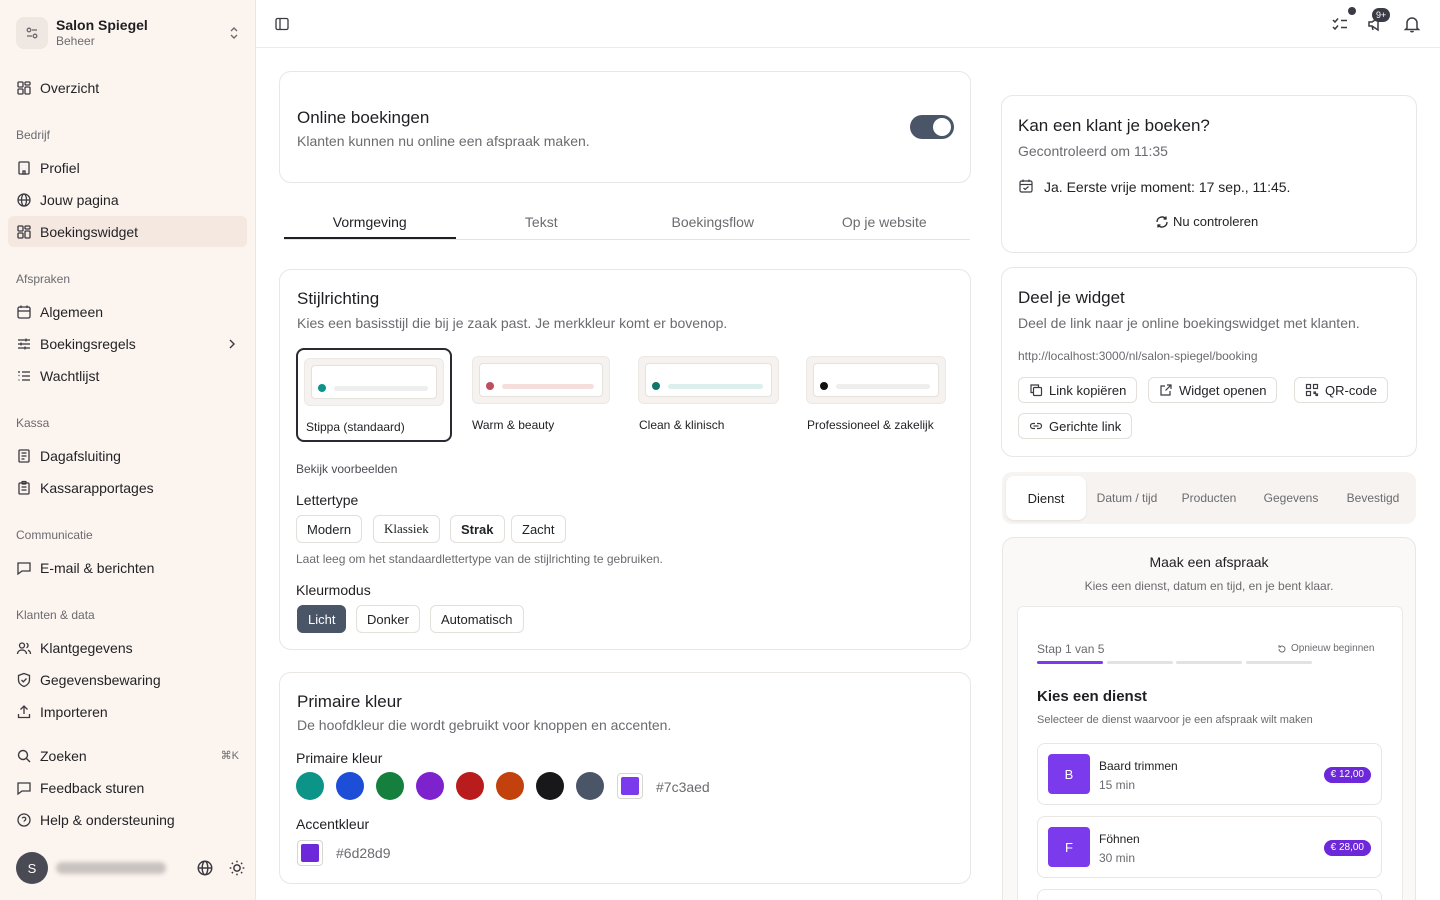 This screenshot has height=900, width=1440. I want to click on copy-link-button: Link kopiëren, so click(1078, 390).